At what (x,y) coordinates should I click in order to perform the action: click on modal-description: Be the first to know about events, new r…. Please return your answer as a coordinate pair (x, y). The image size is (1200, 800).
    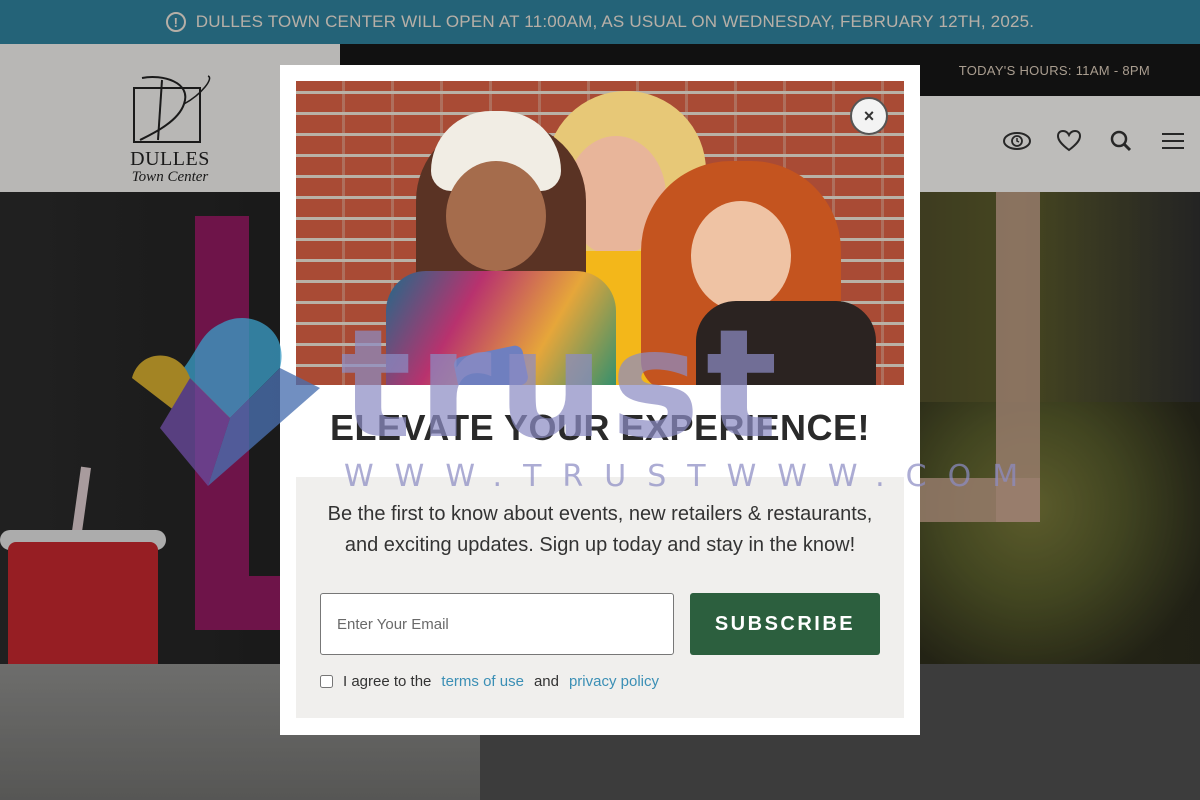
    Looking at the image, I should click on (600, 529).